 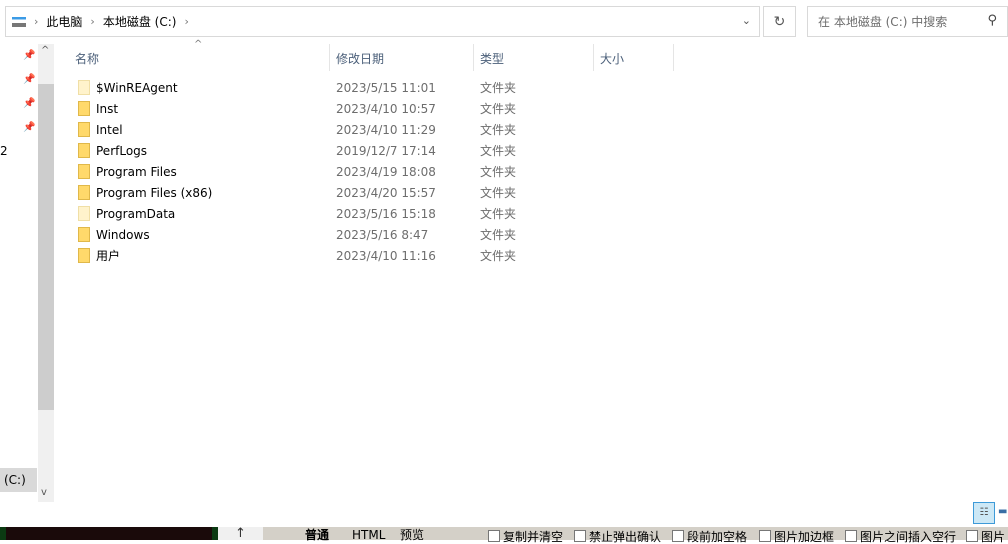 I want to click on checkbox-no-confirm: 禁止弹出确认, so click(x=617, y=537).